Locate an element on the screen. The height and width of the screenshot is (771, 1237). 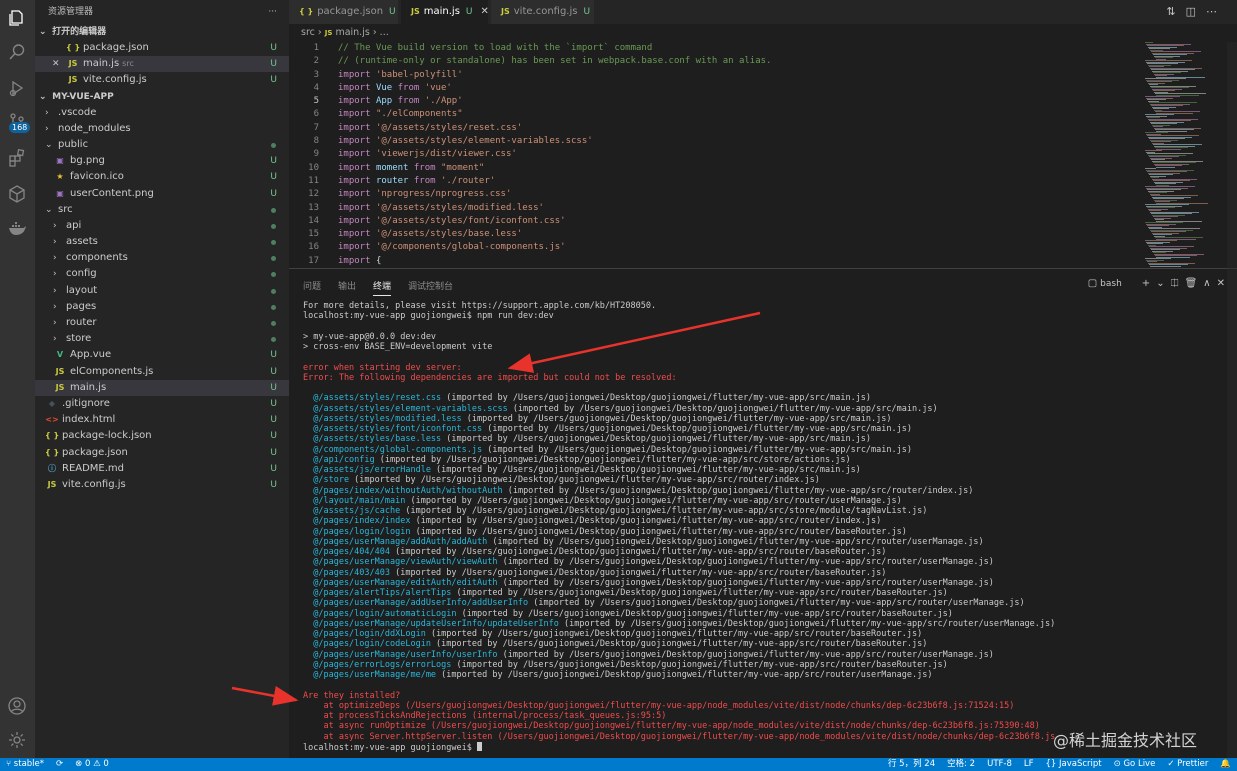
sync-icon: ⟳ is located at coordinates (59, 764).